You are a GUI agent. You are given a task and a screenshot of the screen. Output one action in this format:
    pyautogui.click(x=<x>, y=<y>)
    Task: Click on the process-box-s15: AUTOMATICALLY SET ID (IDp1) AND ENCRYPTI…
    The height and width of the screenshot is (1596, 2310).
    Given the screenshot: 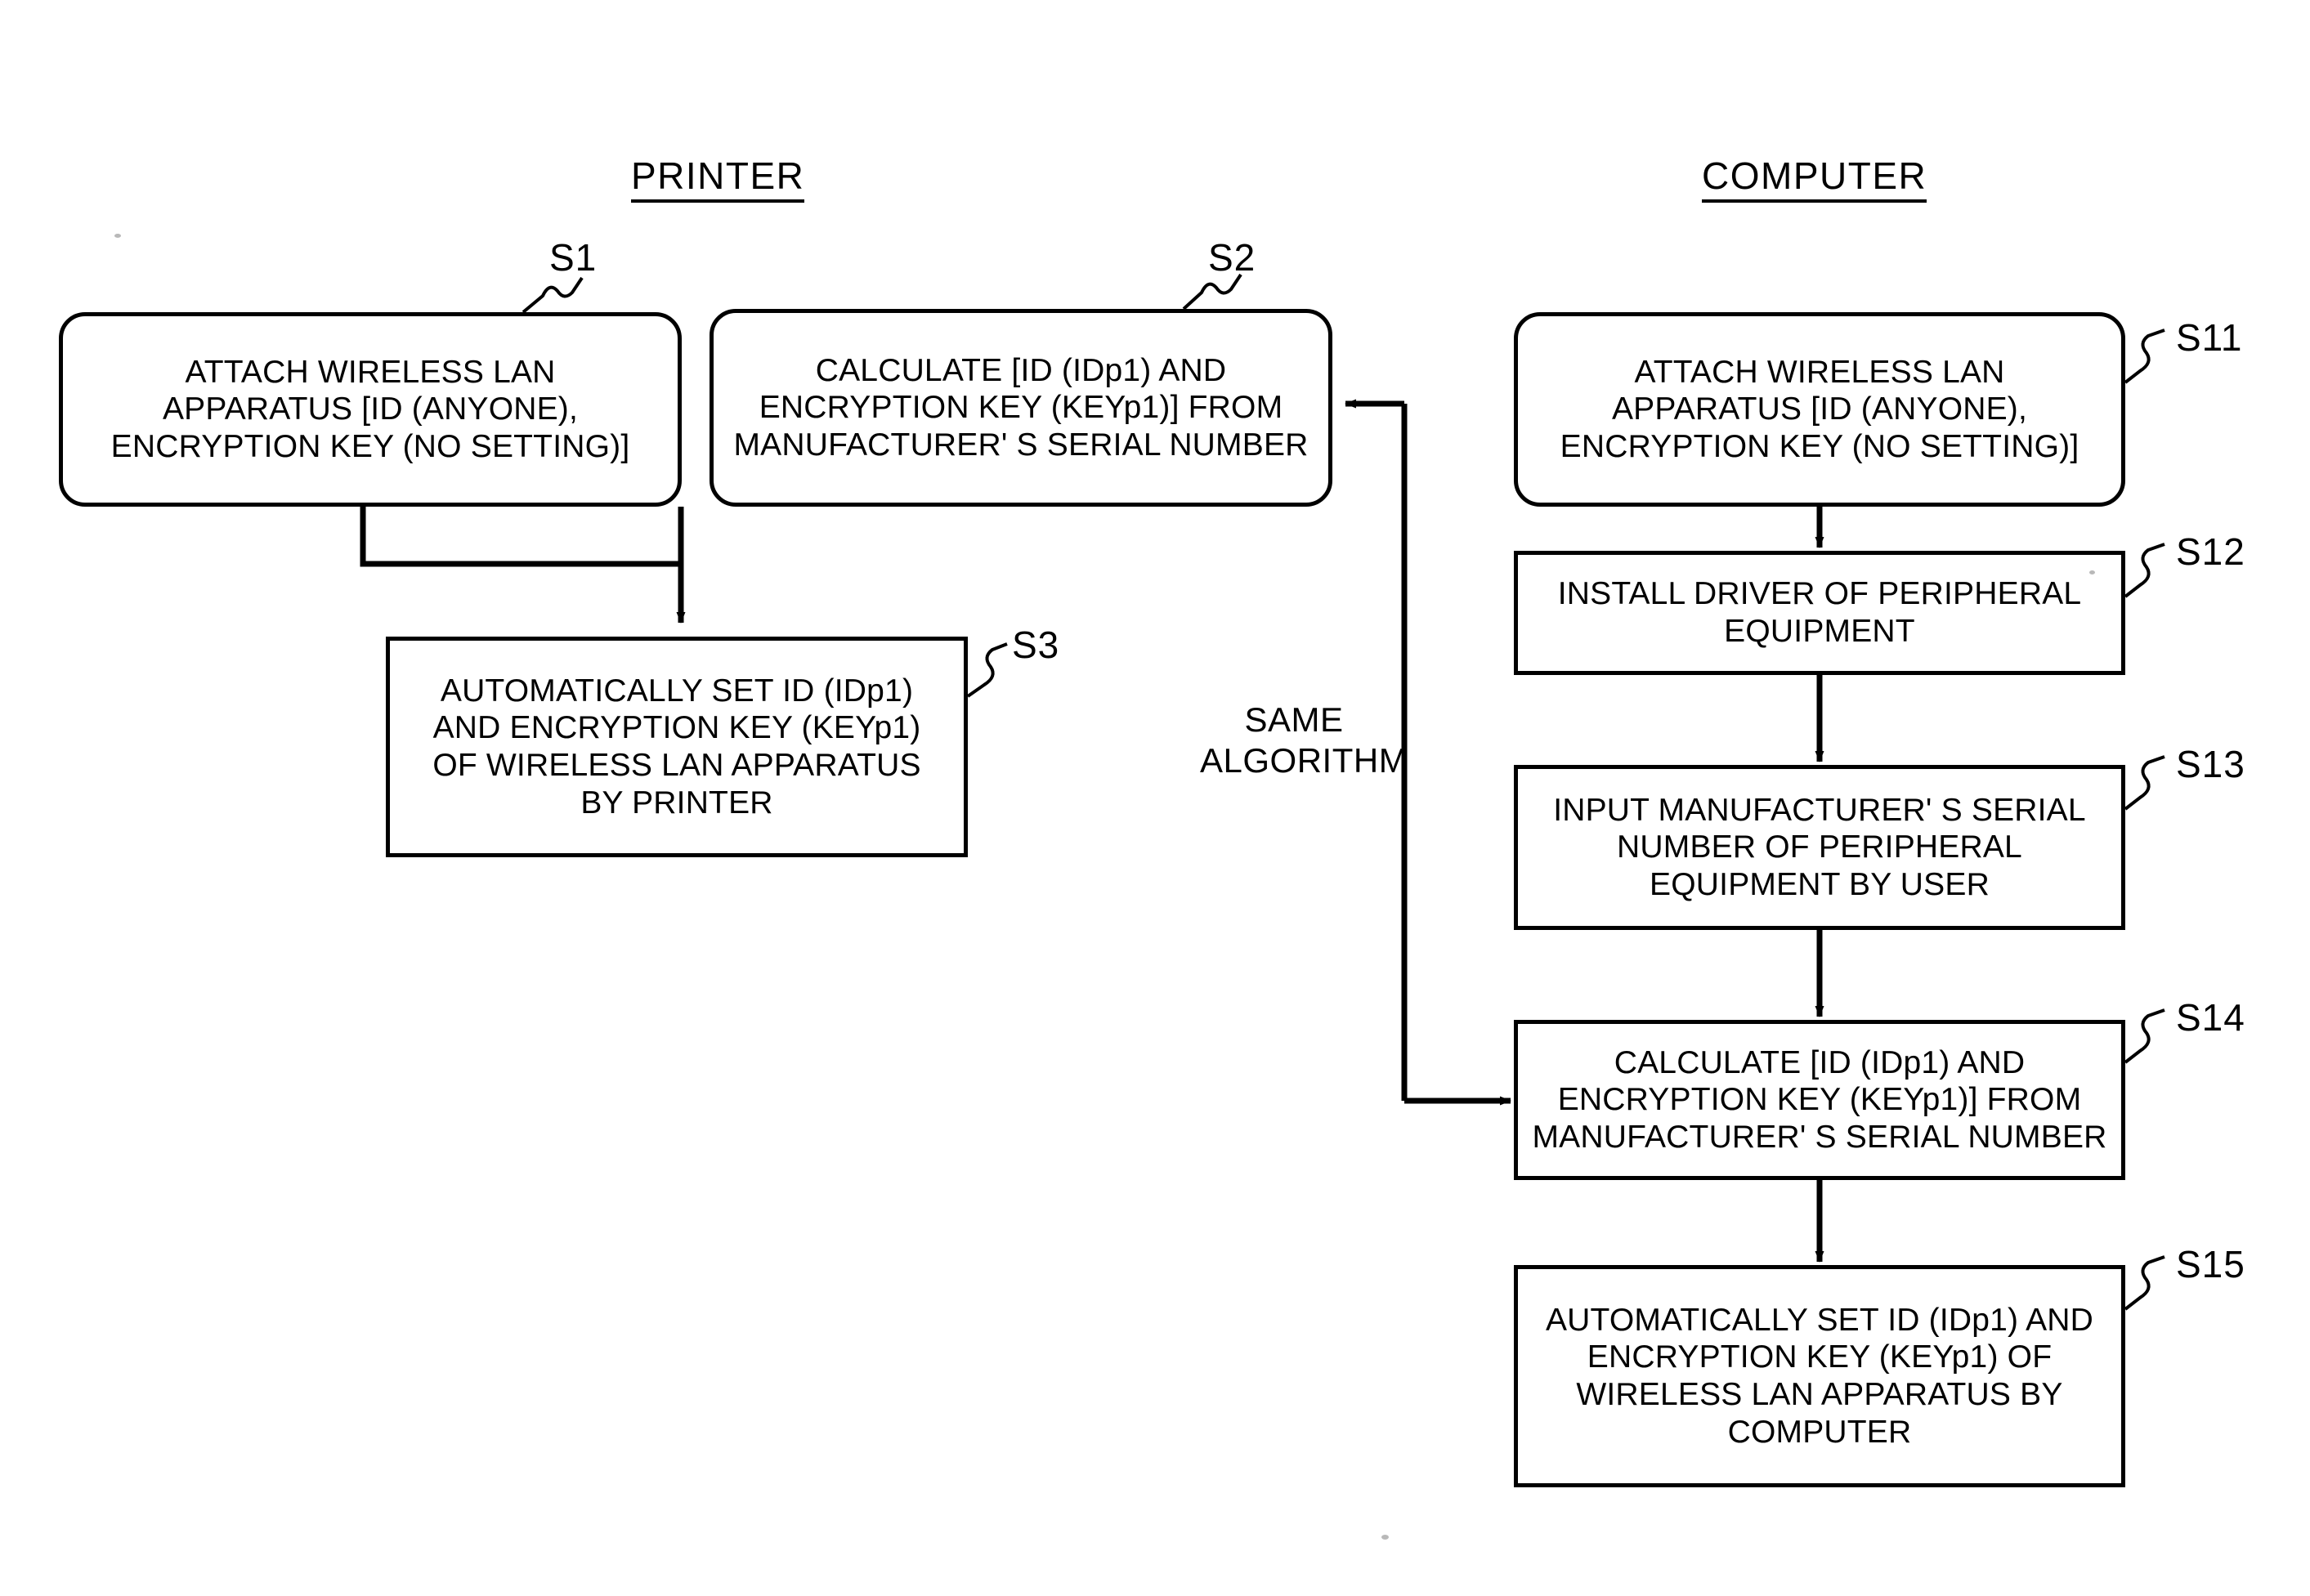 What is the action you would take?
    pyautogui.click(x=1819, y=1376)
    